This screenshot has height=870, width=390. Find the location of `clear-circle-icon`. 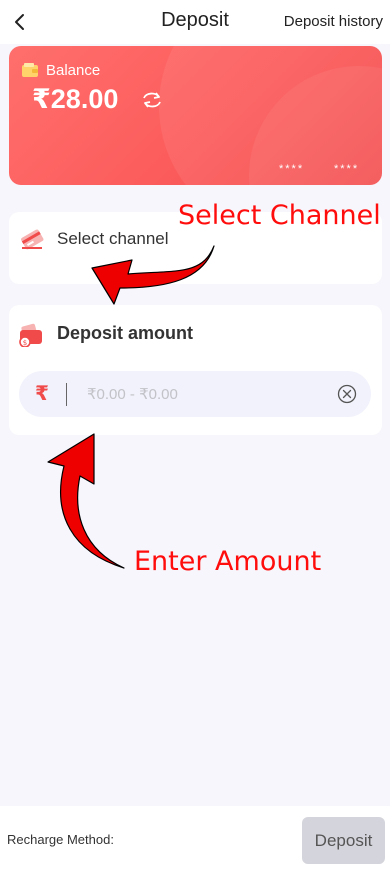

clear-circle-icon is located at coordinates (347, 394).